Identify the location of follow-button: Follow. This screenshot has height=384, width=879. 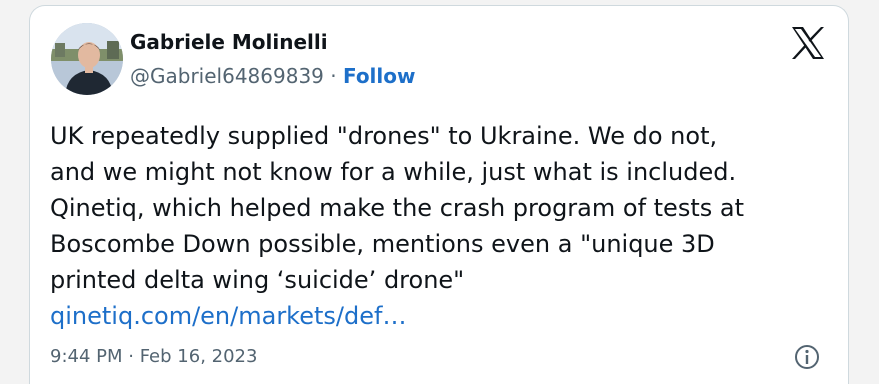
(379, 76).